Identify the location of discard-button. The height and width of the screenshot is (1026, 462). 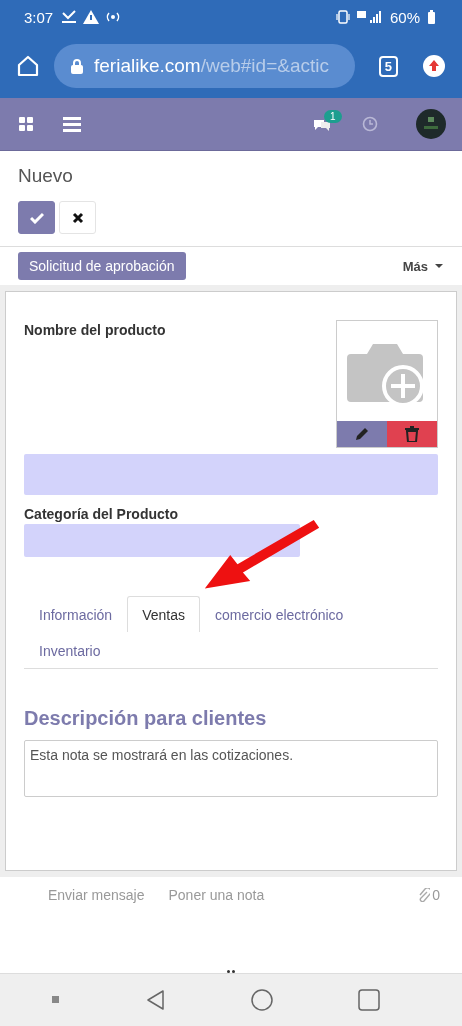
(77, 217).